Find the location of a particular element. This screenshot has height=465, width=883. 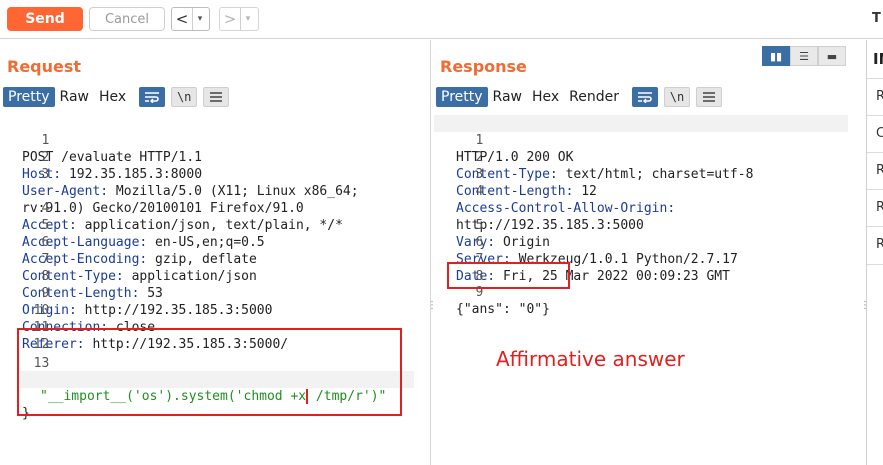

request-line: 9 Origin: http://192.35.185.3:5000 is located at coordinates (210, 293).